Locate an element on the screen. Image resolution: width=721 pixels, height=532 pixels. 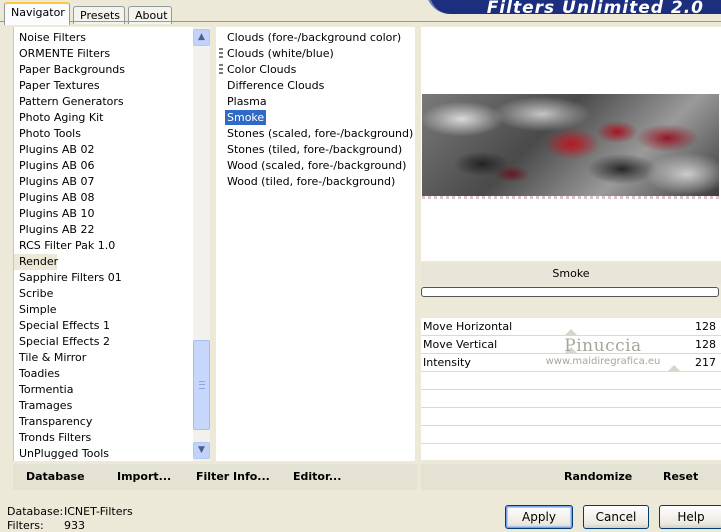
filter-item: Stones (tiled, fore-/background) is located at coordinates (315, 150).